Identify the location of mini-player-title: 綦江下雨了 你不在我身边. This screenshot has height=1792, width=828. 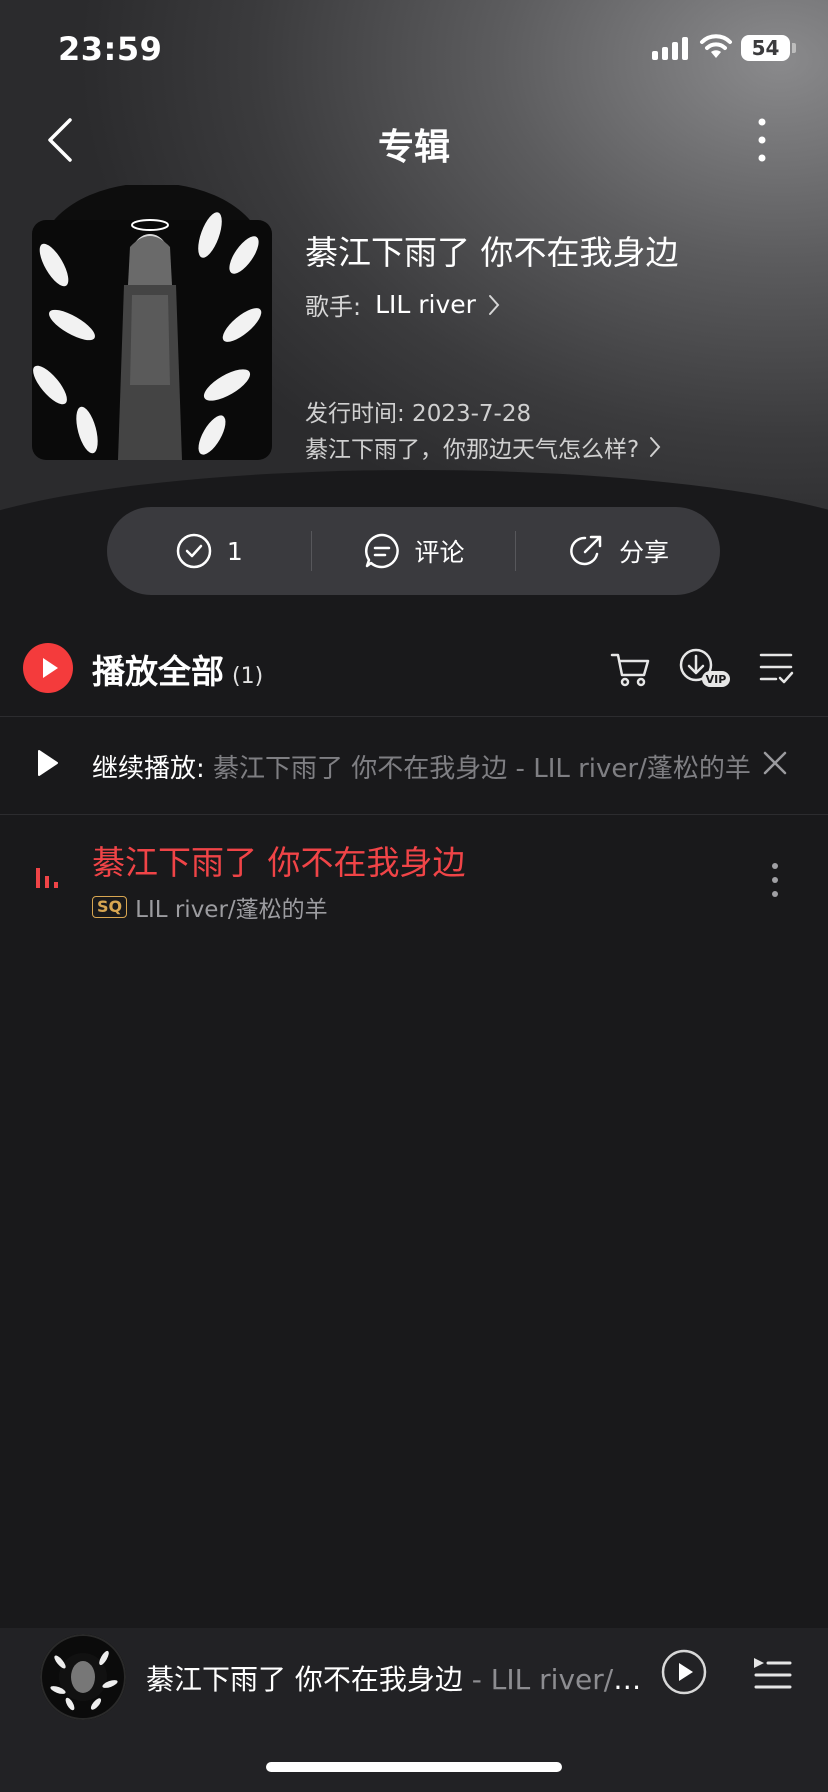
(304, 1679).